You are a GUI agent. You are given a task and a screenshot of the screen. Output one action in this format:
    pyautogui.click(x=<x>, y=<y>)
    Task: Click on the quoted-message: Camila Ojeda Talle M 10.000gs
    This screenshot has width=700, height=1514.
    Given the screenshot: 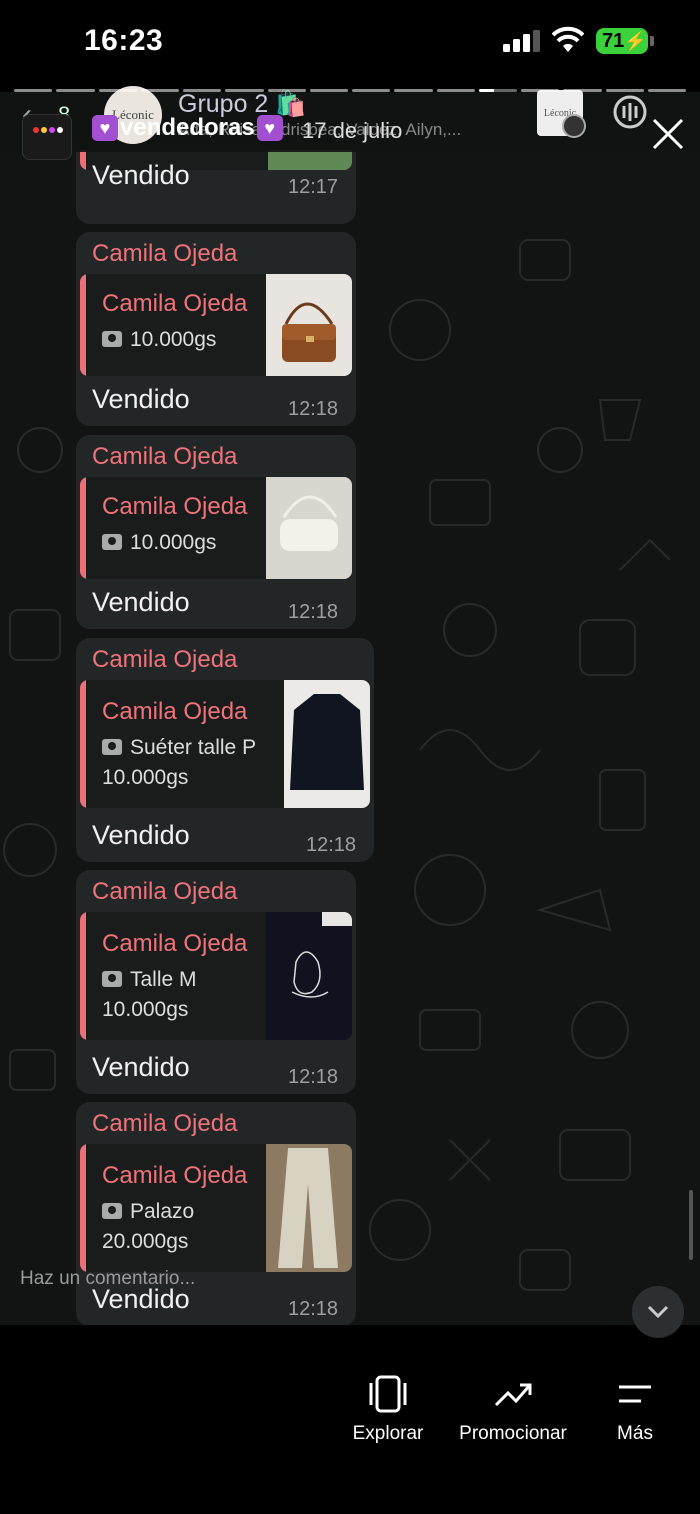 What is the action you would take?
    pyautogui.click(x=216, y=976)
    